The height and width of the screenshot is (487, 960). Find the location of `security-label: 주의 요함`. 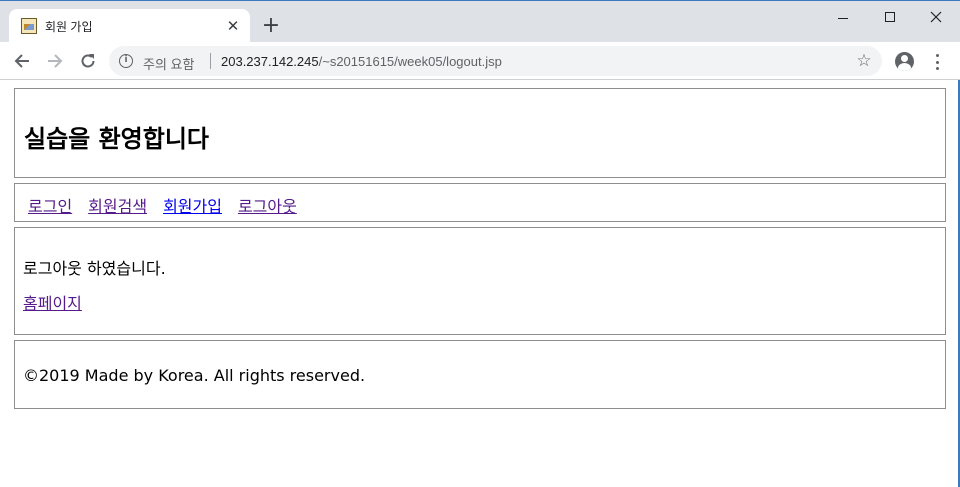

security-label: 주의 요함 is located at coordinates (168, 63).